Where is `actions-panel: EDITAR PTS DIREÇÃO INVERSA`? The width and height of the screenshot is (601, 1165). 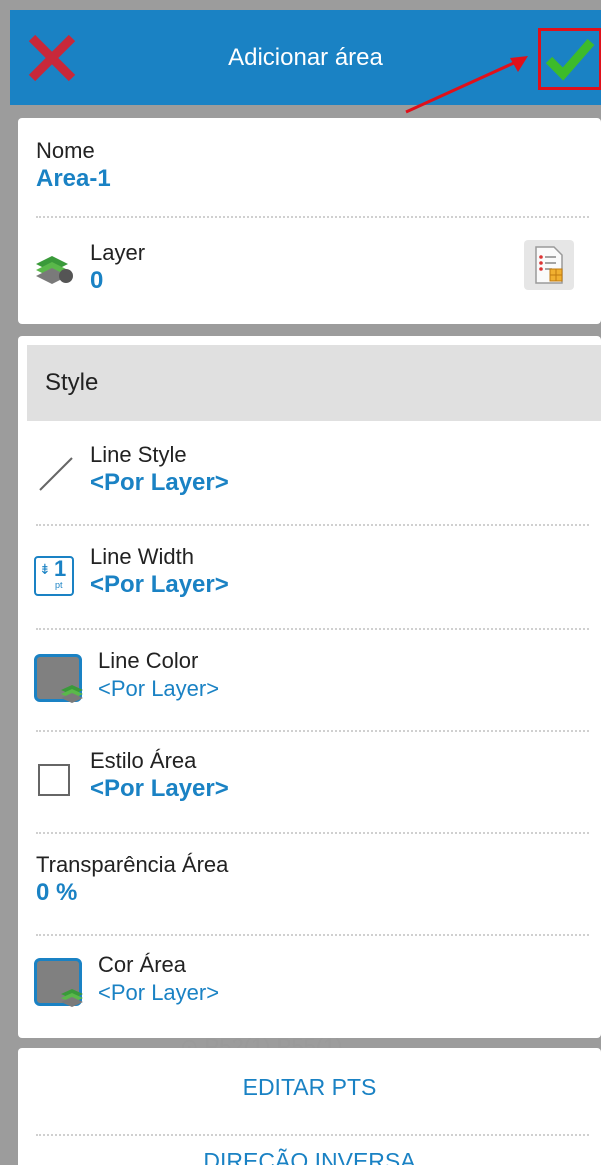
actions-panel: EDITAR PTS DIREÇÃO INVERSA is located at coordinates (309, 1106).